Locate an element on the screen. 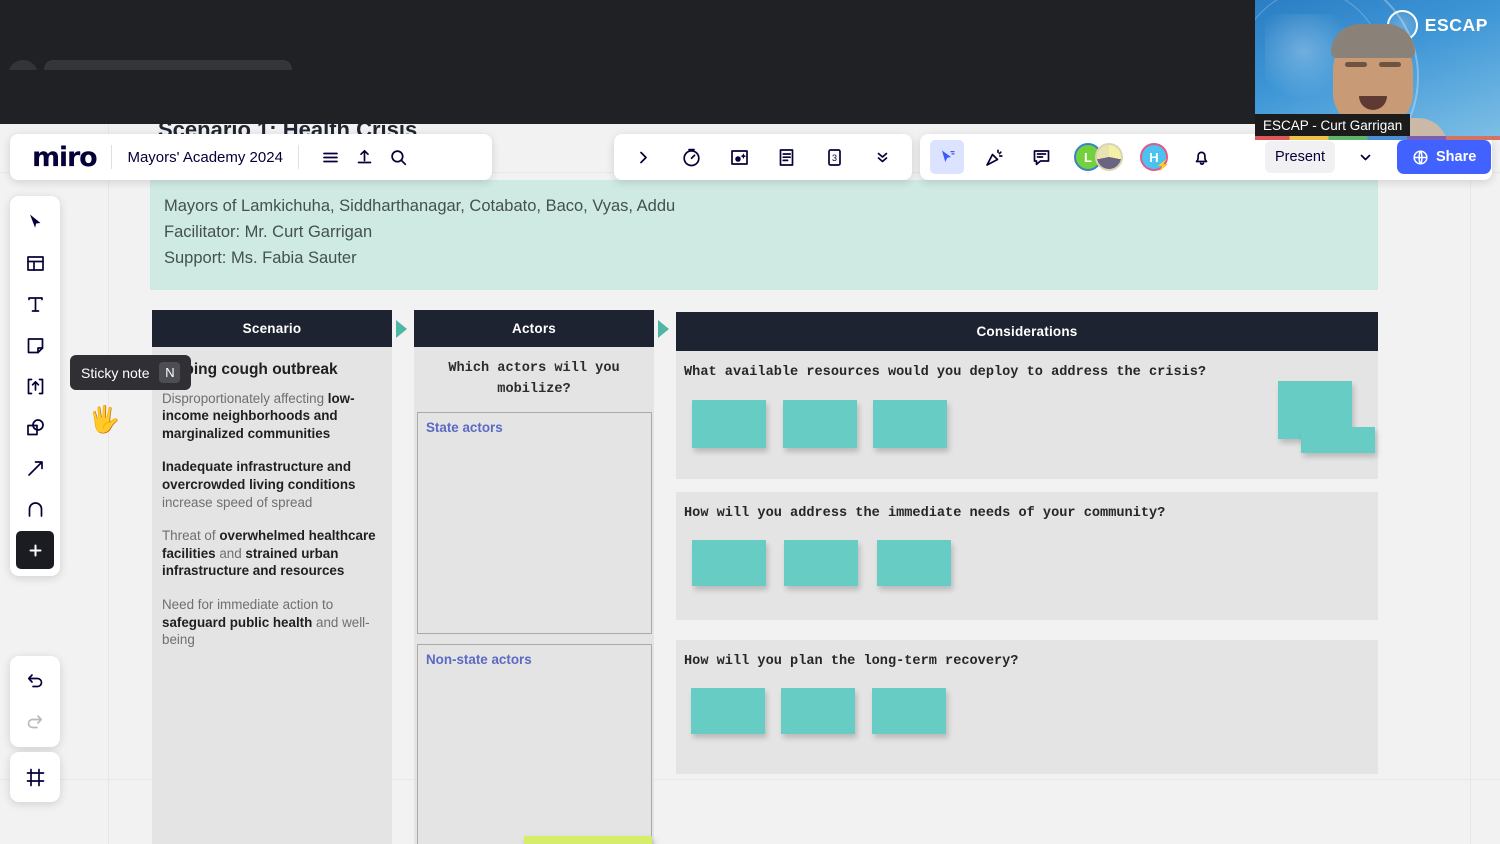 This screenshot has height=844, width=1500. participant-hair is located at coordinates (1373, 41).